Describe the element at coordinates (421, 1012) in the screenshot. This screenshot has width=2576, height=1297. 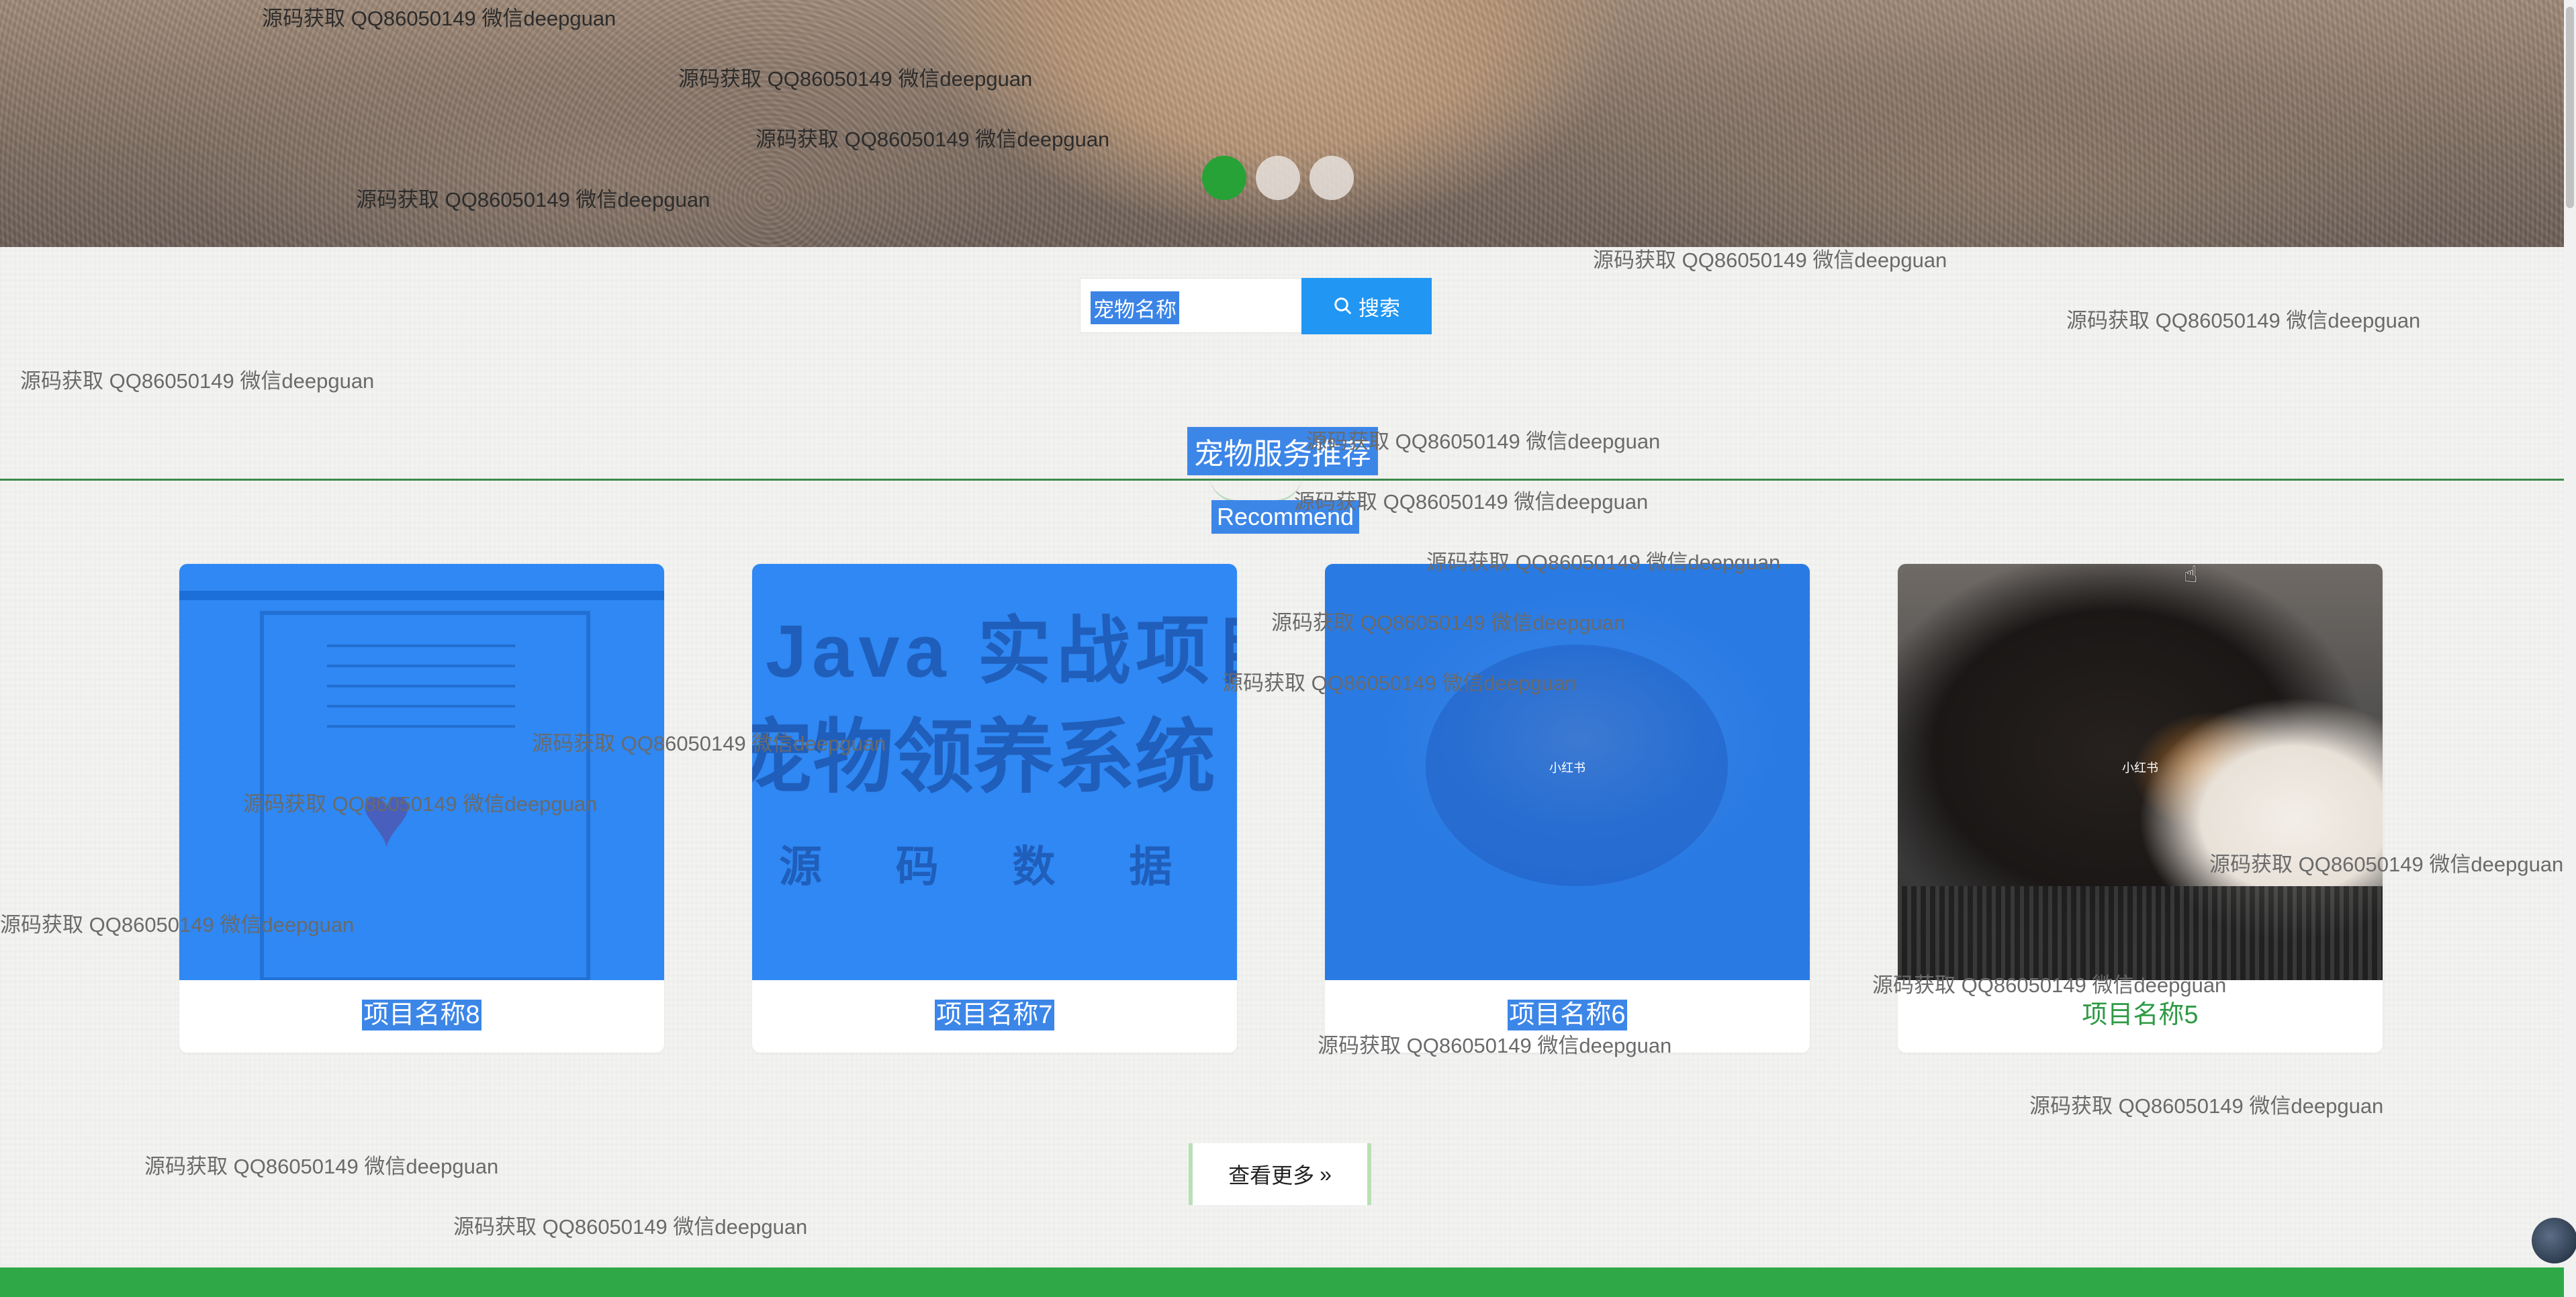
I see `project-name: 项目名称8` at that location.